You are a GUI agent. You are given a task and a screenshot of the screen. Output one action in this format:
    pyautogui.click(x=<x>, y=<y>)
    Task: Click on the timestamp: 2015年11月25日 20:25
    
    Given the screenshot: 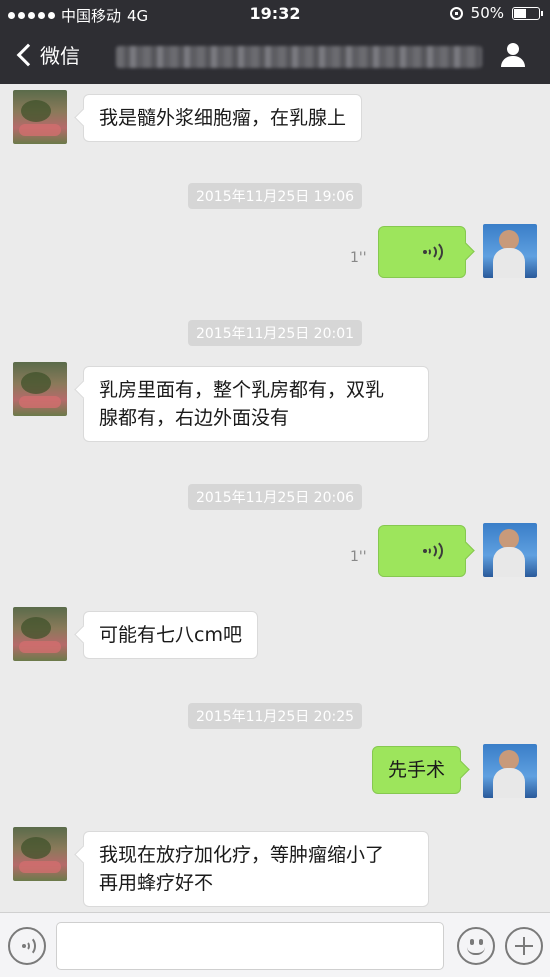 What is the action you would take?
    pyautogui.click(x=275, y=716)
    